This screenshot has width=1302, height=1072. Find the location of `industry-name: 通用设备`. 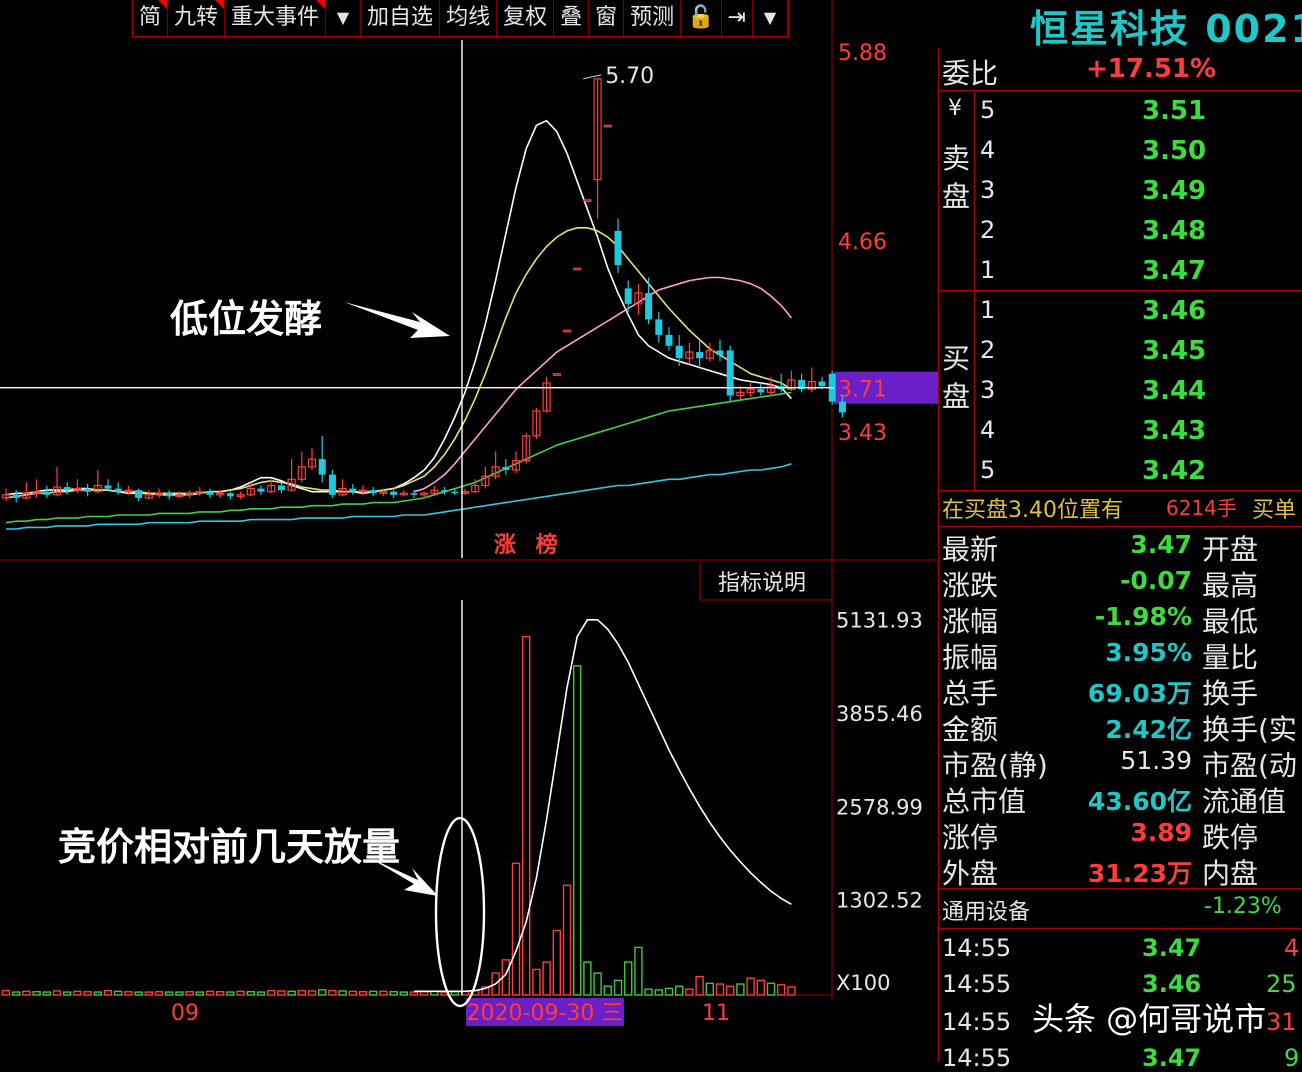

industry-name: 通用设备 is located at coordinates (986, 910).